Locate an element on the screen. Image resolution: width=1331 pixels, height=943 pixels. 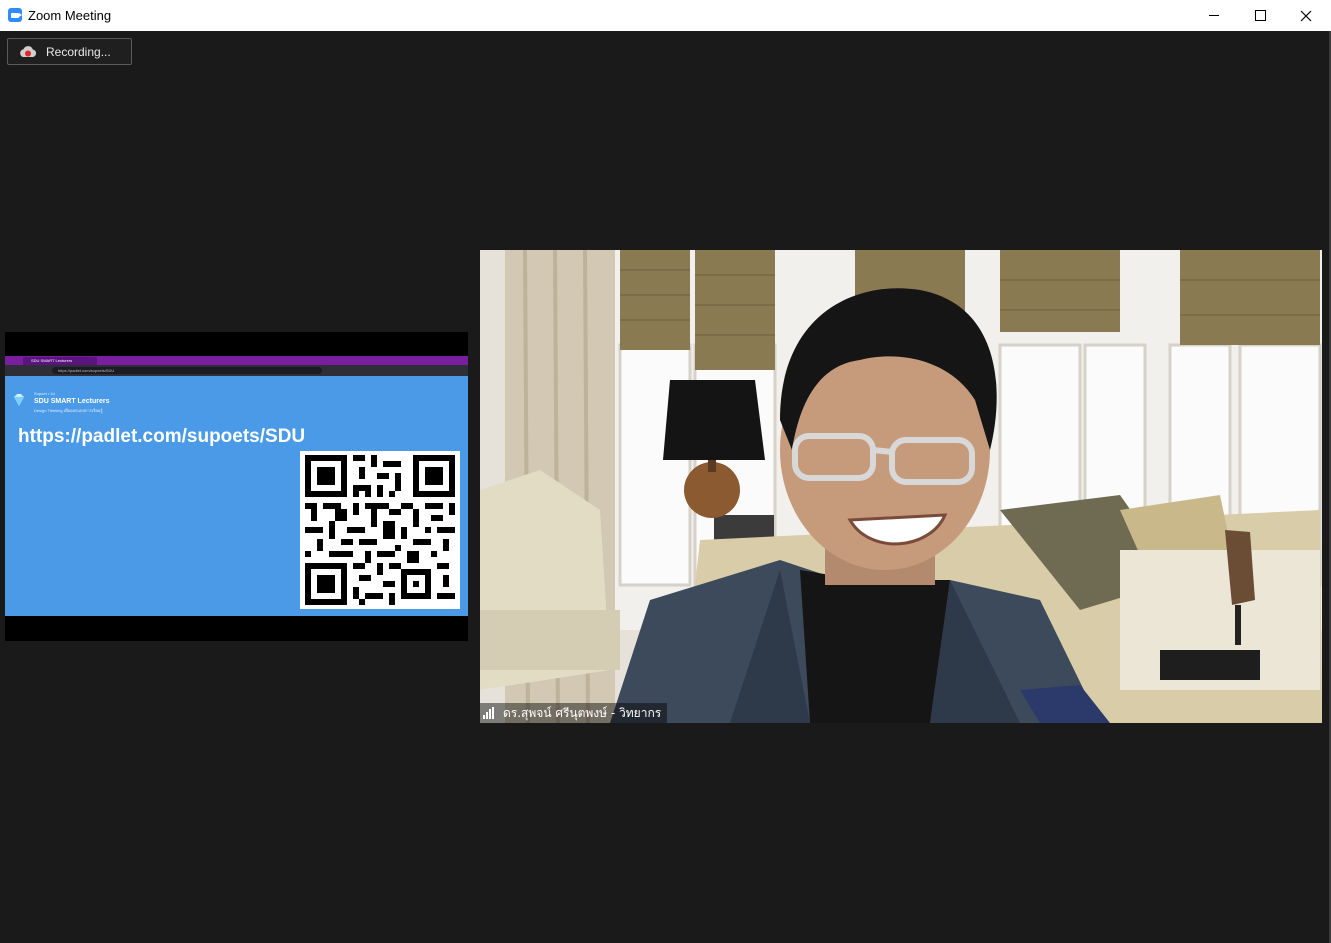
close-icon is located at coordinates (1306, 15).